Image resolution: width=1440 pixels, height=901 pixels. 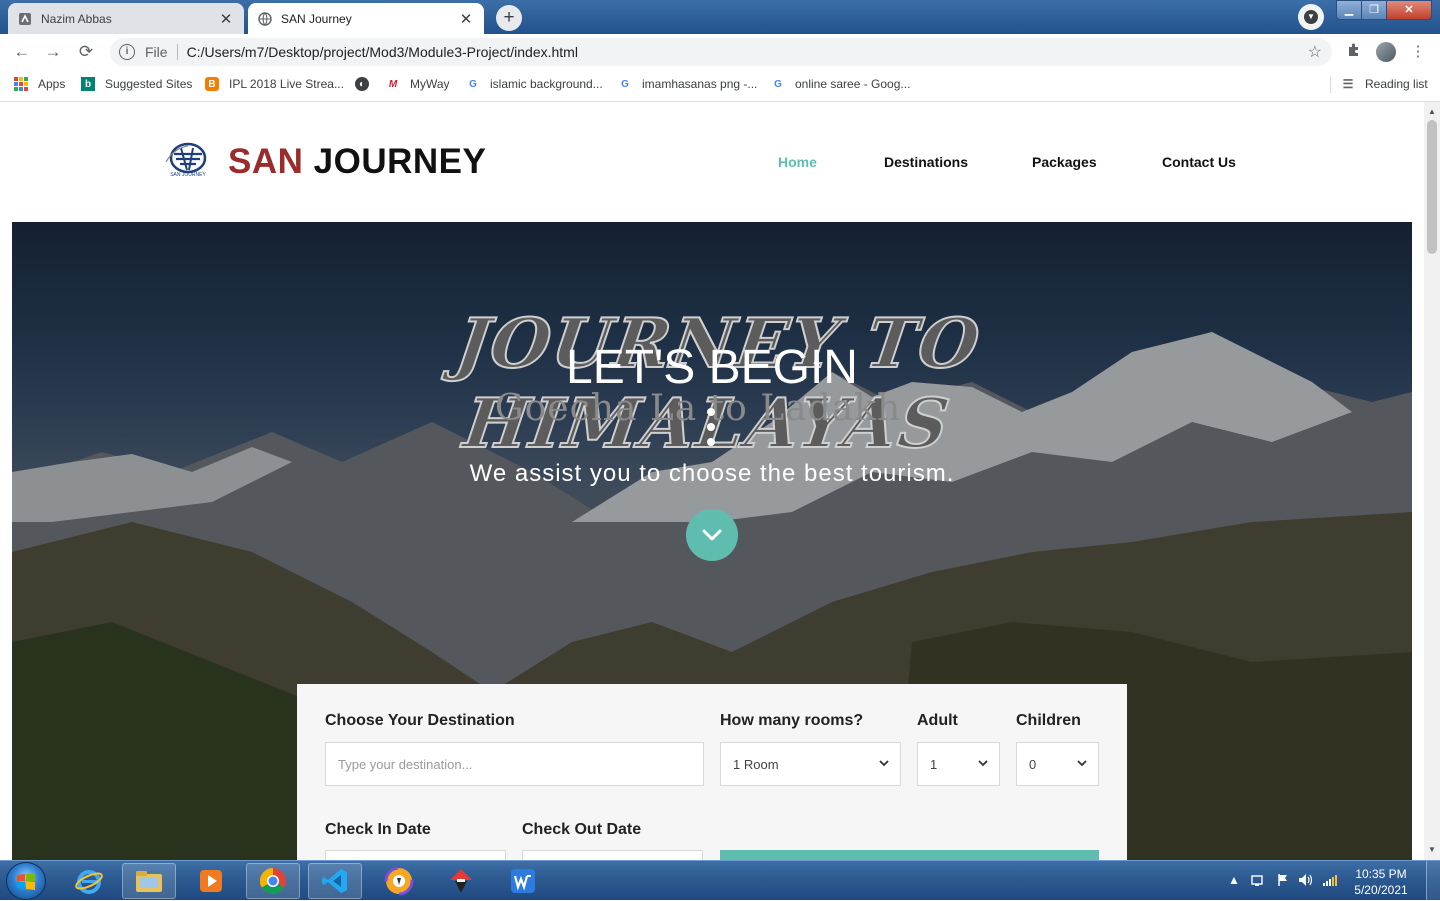 I want to click on scrollbar-thumb, so click(x=1432, y=187).